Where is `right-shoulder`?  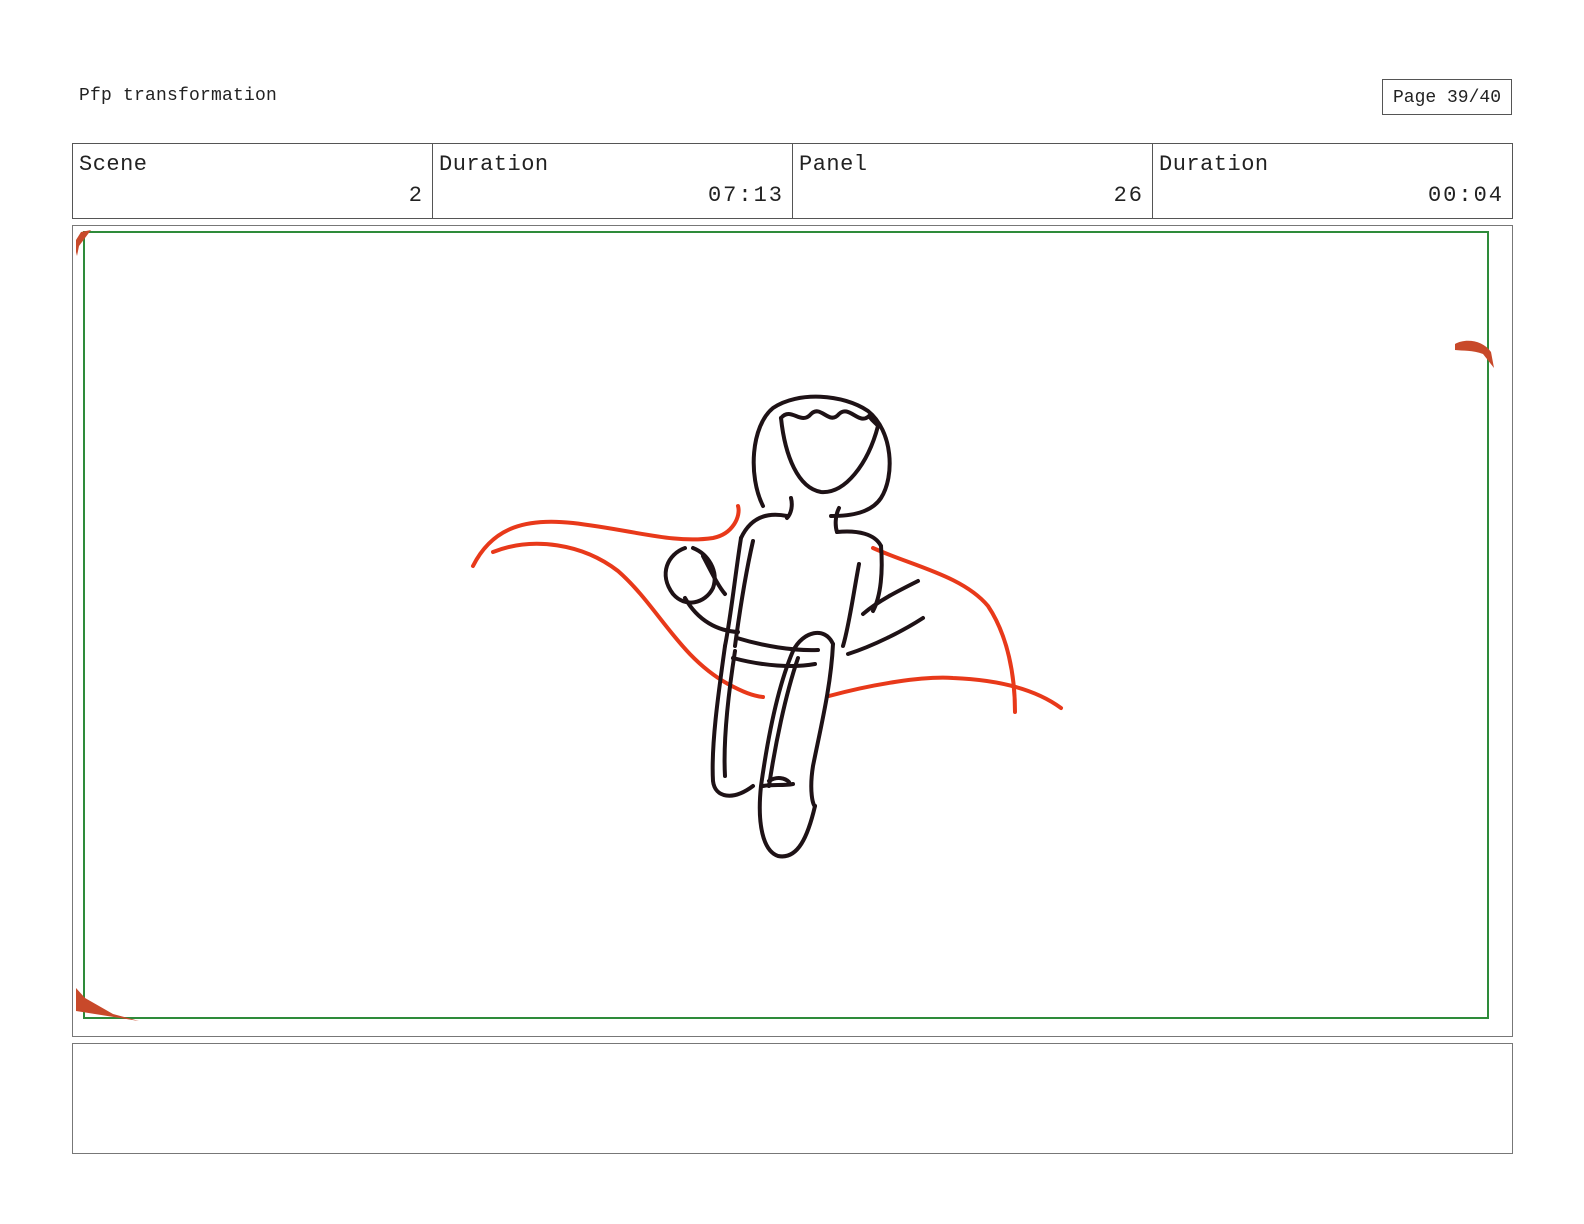 right-shoulder is located at coordinates (859, 538).